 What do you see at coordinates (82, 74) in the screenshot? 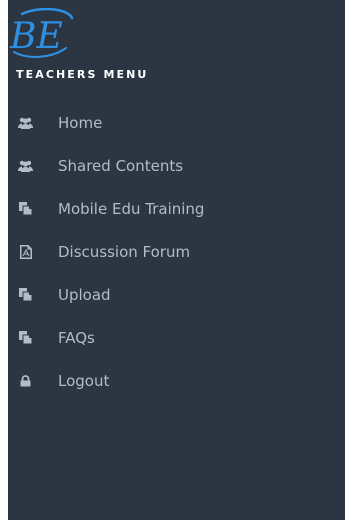
I see `teachers-menu-header: TEACHERS MENU` at bounding box center [82, 74].